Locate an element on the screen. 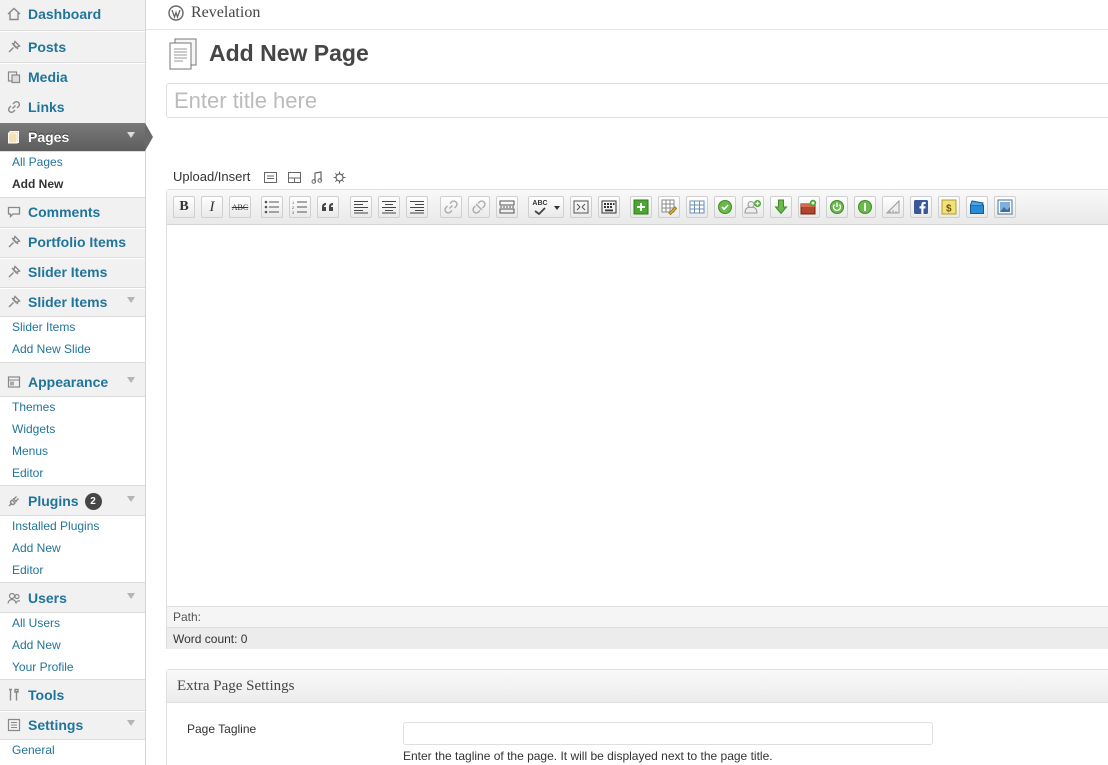  add-video-icon is located at coordinates (294, 177).